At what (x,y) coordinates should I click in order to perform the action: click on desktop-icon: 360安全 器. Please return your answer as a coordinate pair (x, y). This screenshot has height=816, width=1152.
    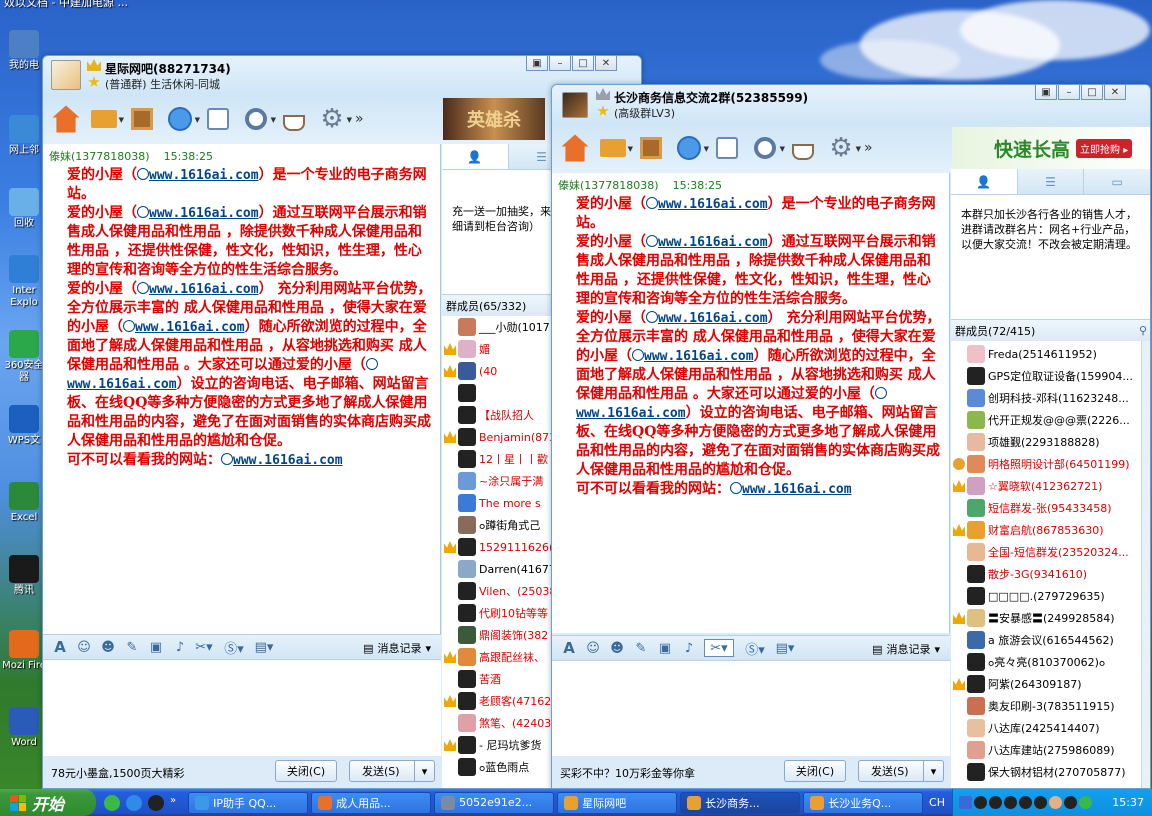
    Looking at the image, I should click on (24, 357).